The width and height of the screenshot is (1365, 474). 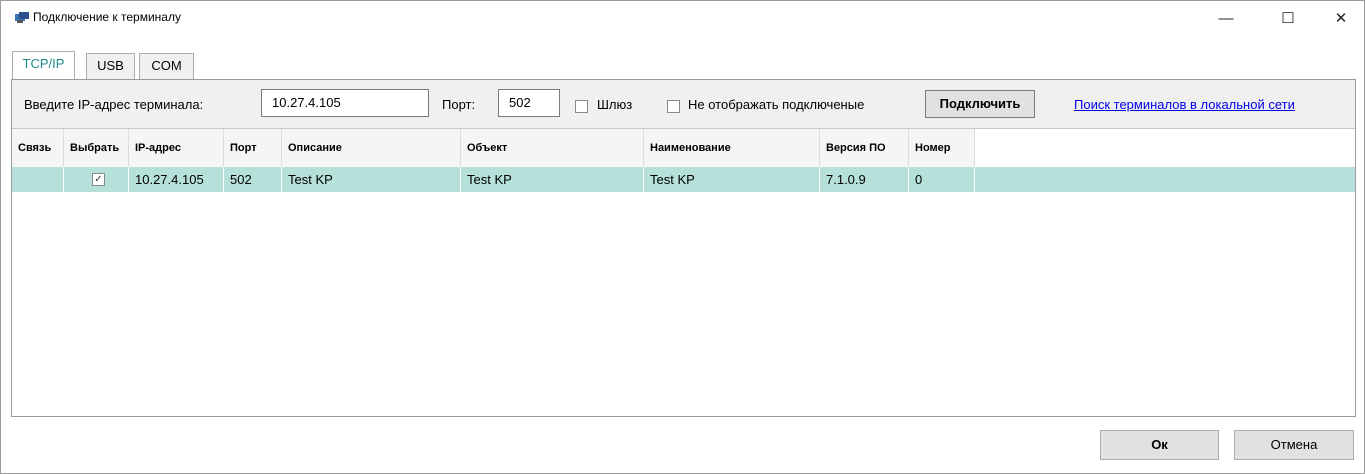 What do you see at coordinates (110, 66) in the screenshot?
I see `tab-usb: USB` at bounding box center [110, 66].